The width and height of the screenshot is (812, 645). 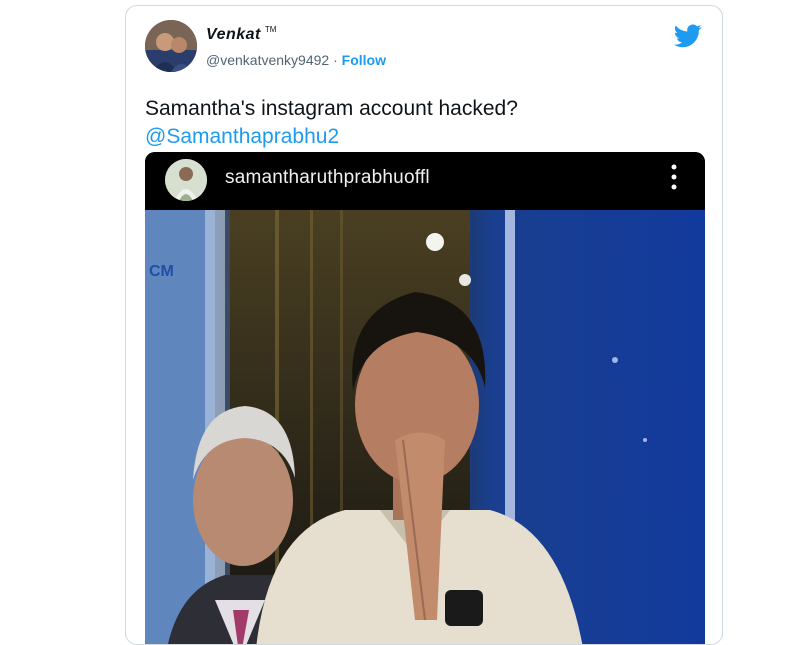 What do you see at coordinates (364, 60) in the screenshot?
I see `follow-button: Follow` at bounding box center [364, 60].